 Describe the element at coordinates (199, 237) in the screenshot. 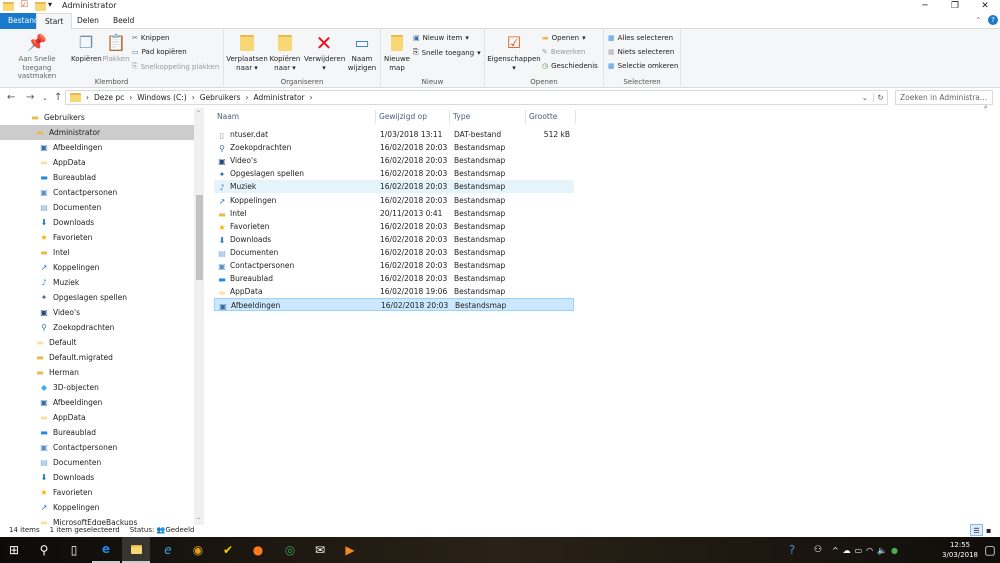

I see `scrollbar-thumb` at that location.